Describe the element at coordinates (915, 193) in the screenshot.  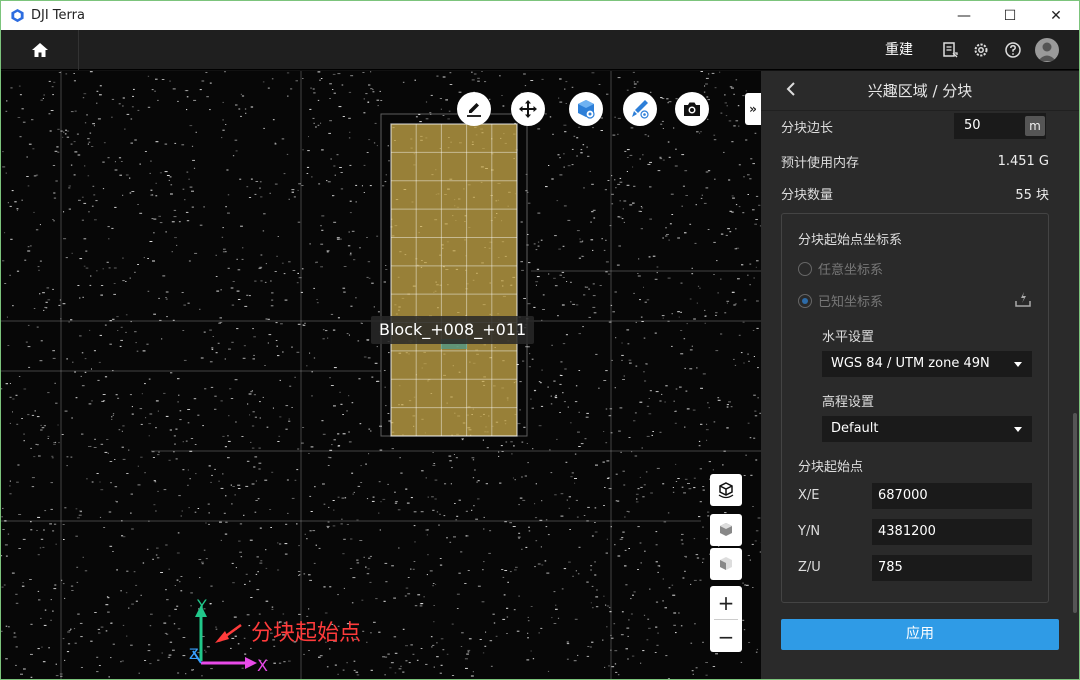
I see `block-count-row: 分块数量 55 块` at that location.